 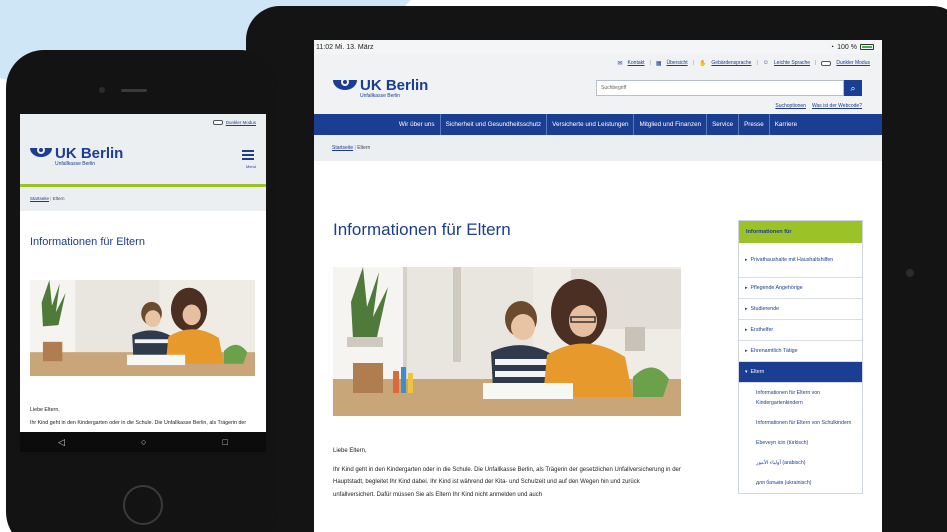 What do you see at coordinates (251, 166) in the screenshot?
I see `menu-label: Menü` at bounding box center [251, 166].